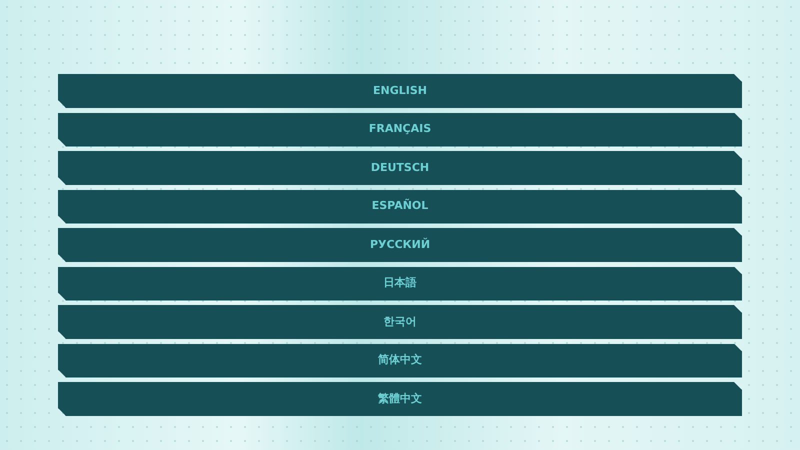  Describe the element at coordinates (400, 399) in the screenshot. I see `language-button: 繁體中文` at that location.